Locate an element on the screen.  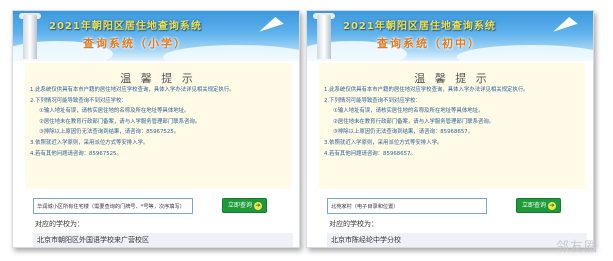
notice-line: 4.若有其他问题请咨询：85967525。 is located at coordinates (76, 153).